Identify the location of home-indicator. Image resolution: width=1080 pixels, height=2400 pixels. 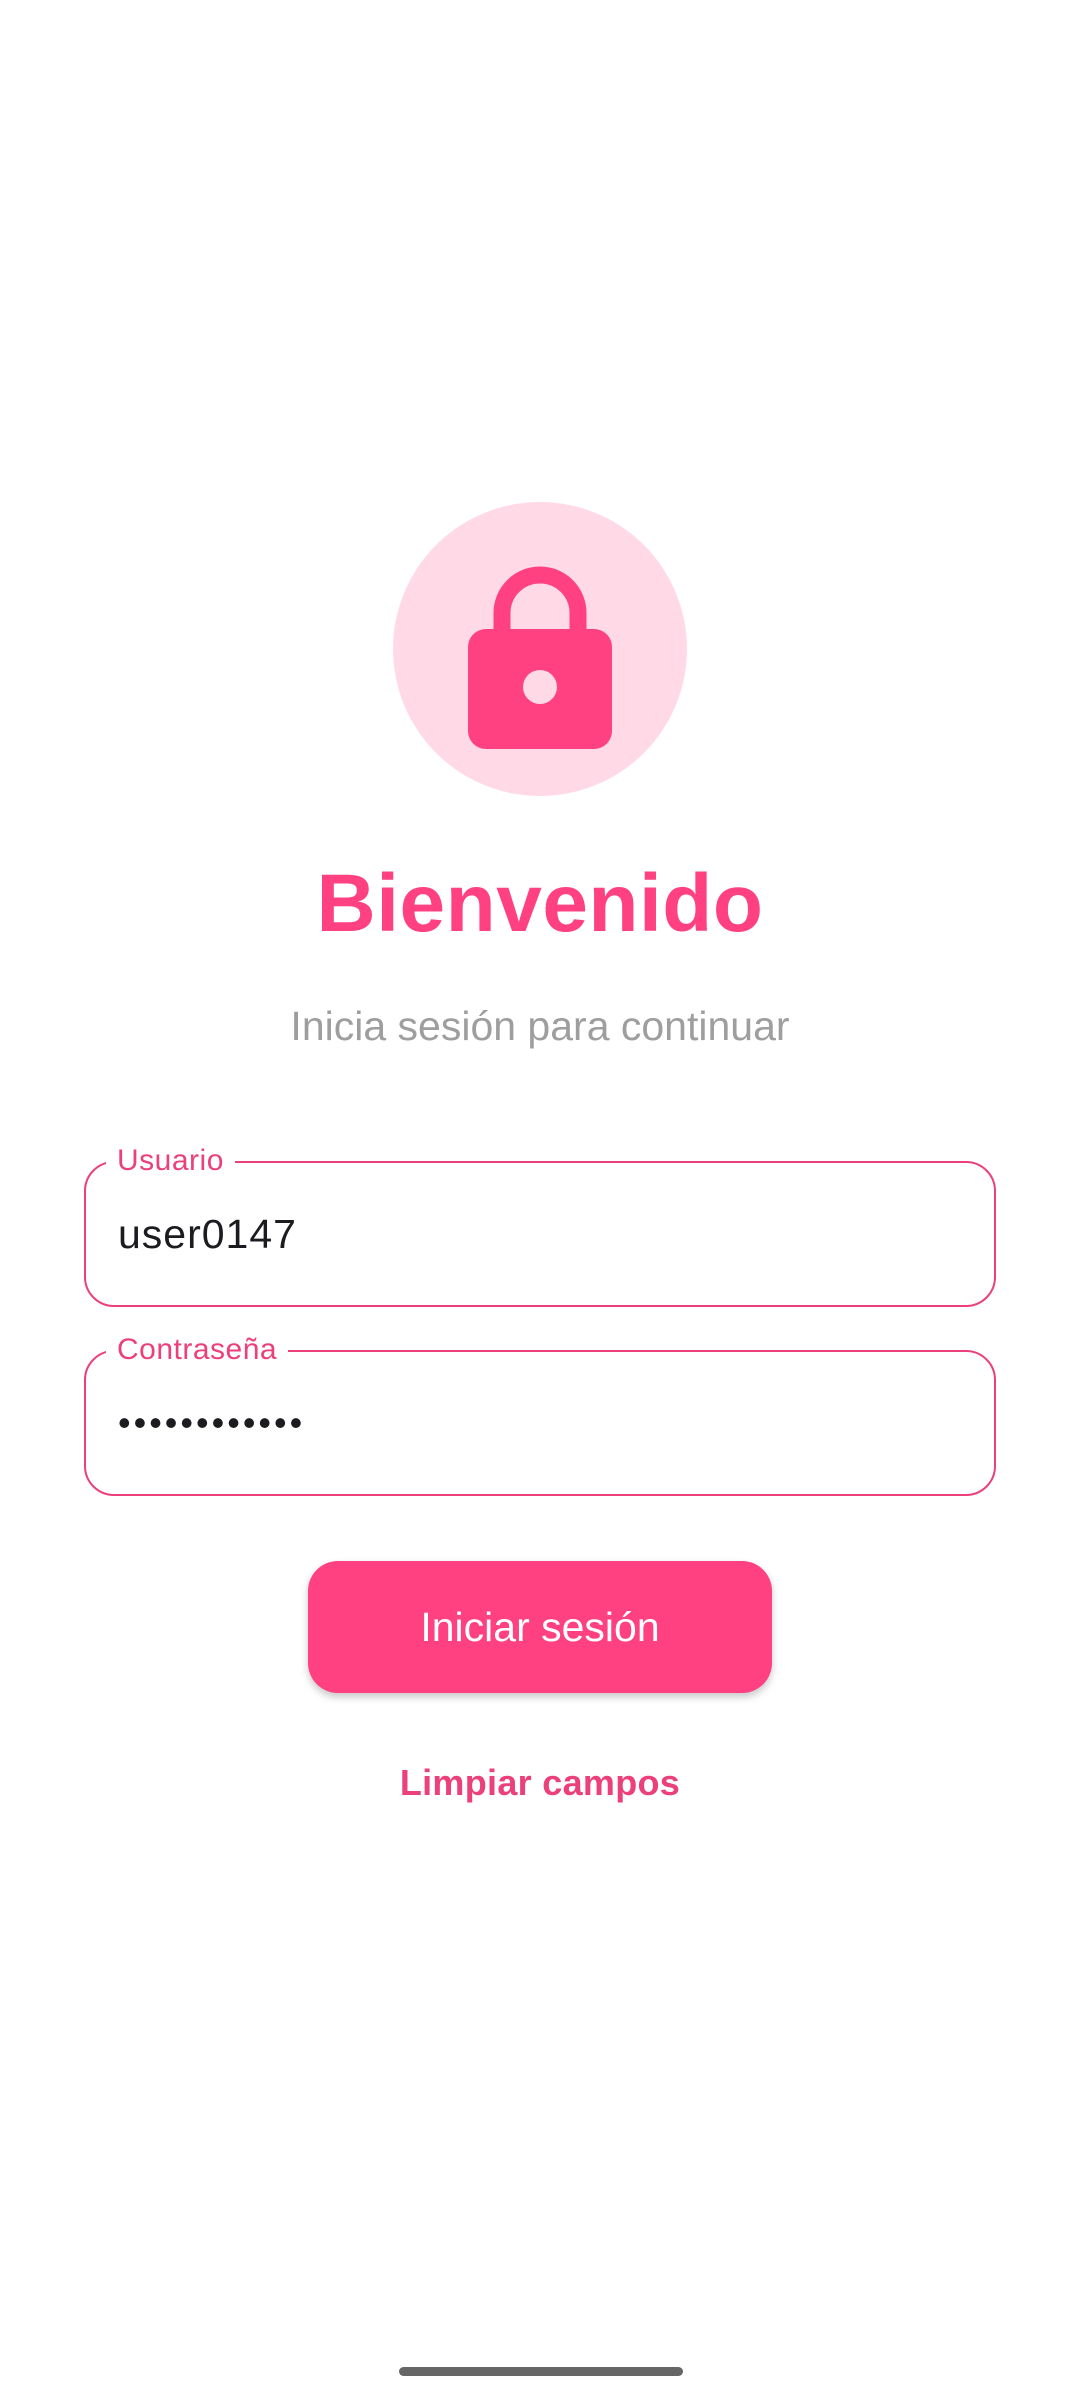
(541, 2371).